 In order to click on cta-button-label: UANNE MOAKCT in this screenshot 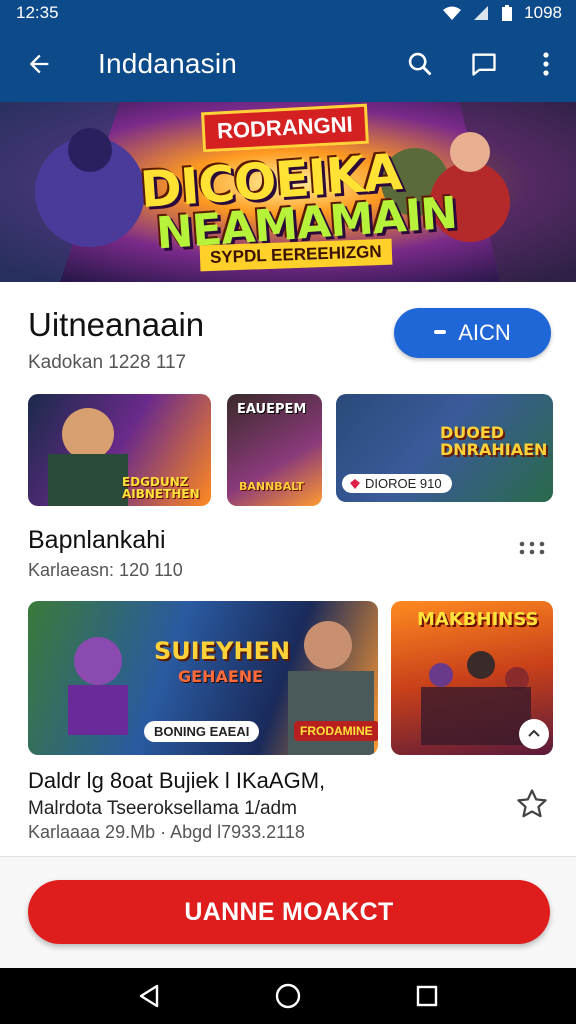, I will do `click(289, 911)`.